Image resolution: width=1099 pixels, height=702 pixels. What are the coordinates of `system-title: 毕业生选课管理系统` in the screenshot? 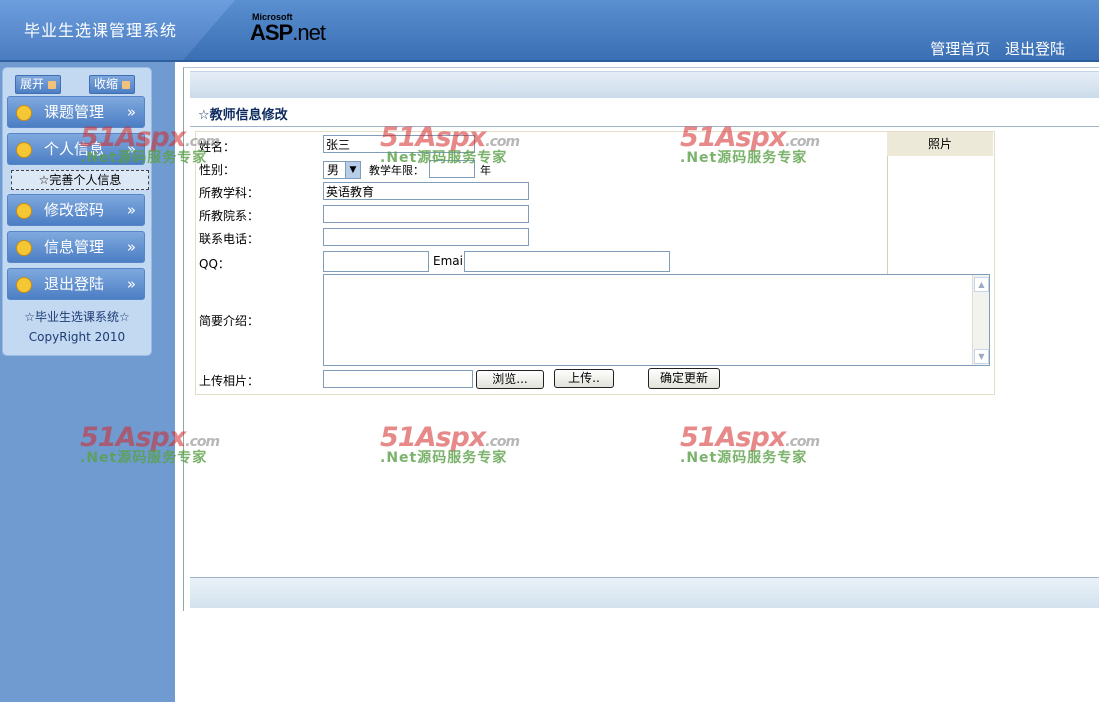 It's located at (101, 30).